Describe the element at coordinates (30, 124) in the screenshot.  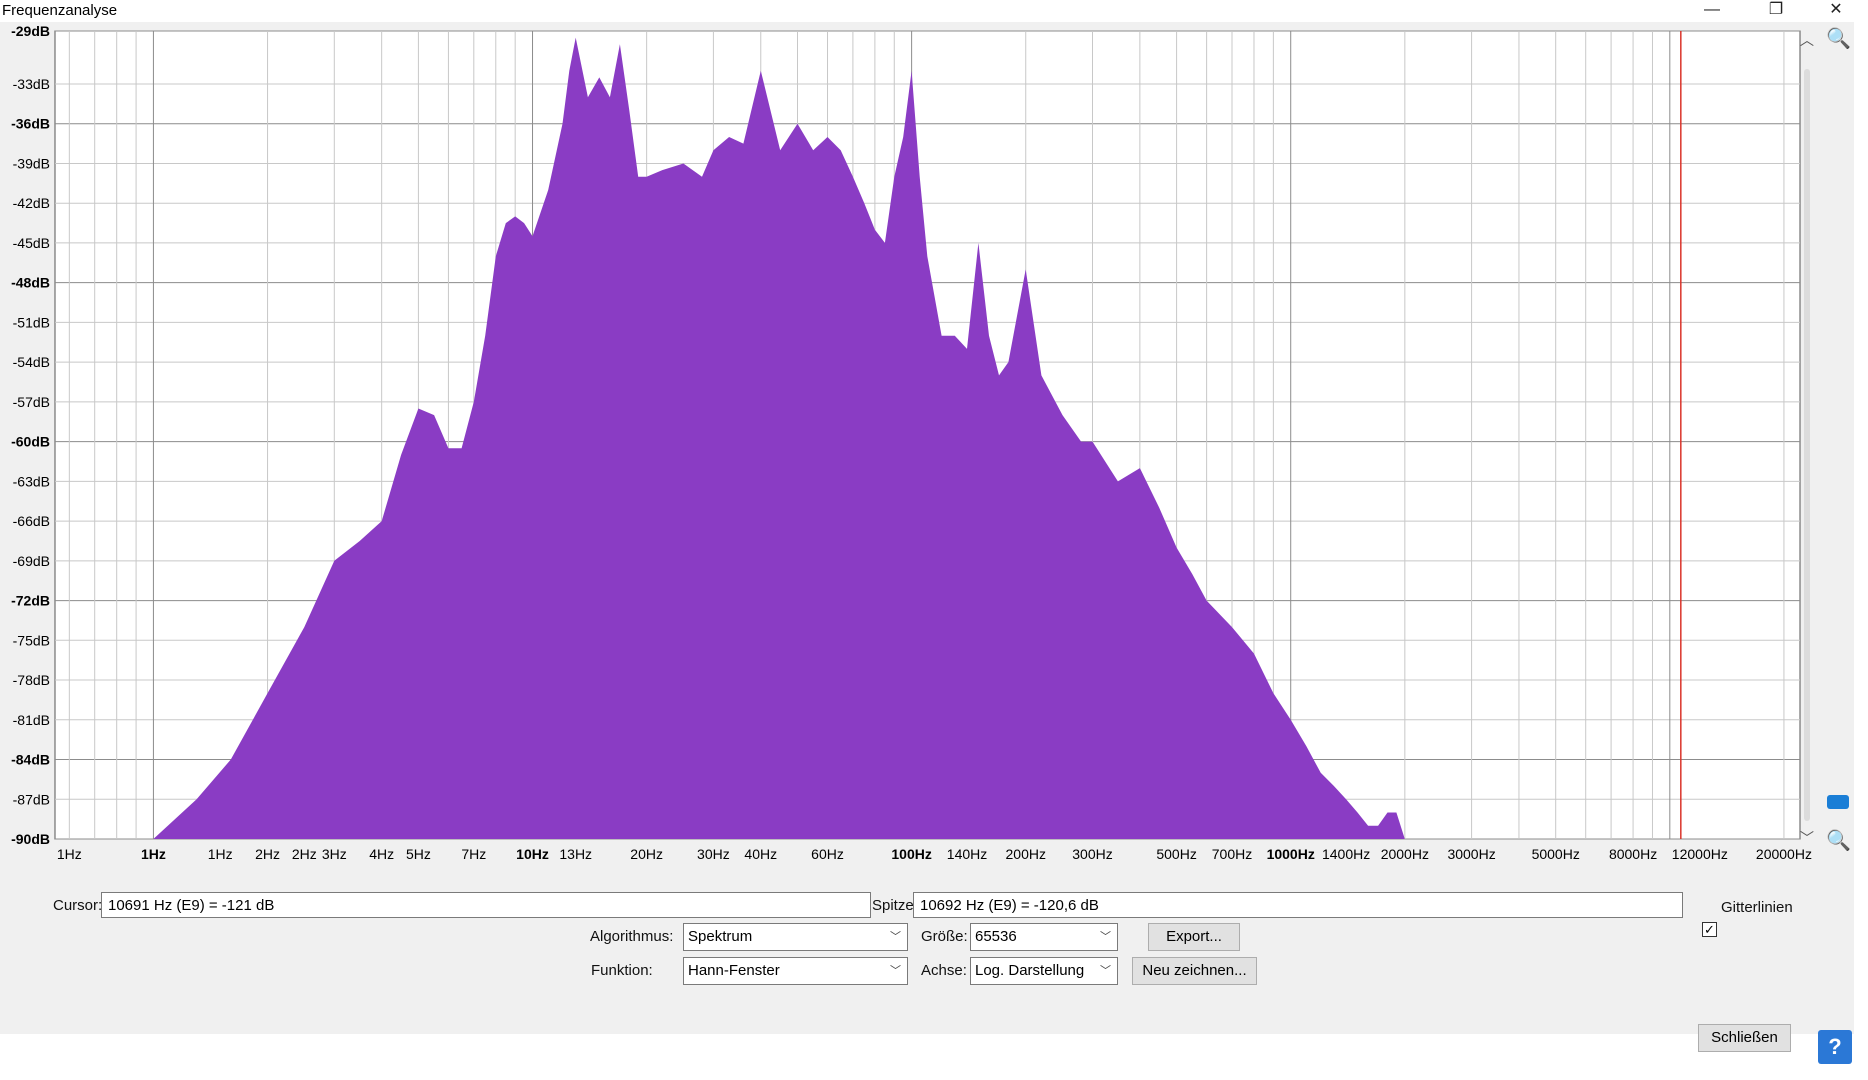
I see `y-tick-label: -36dB` at that location.